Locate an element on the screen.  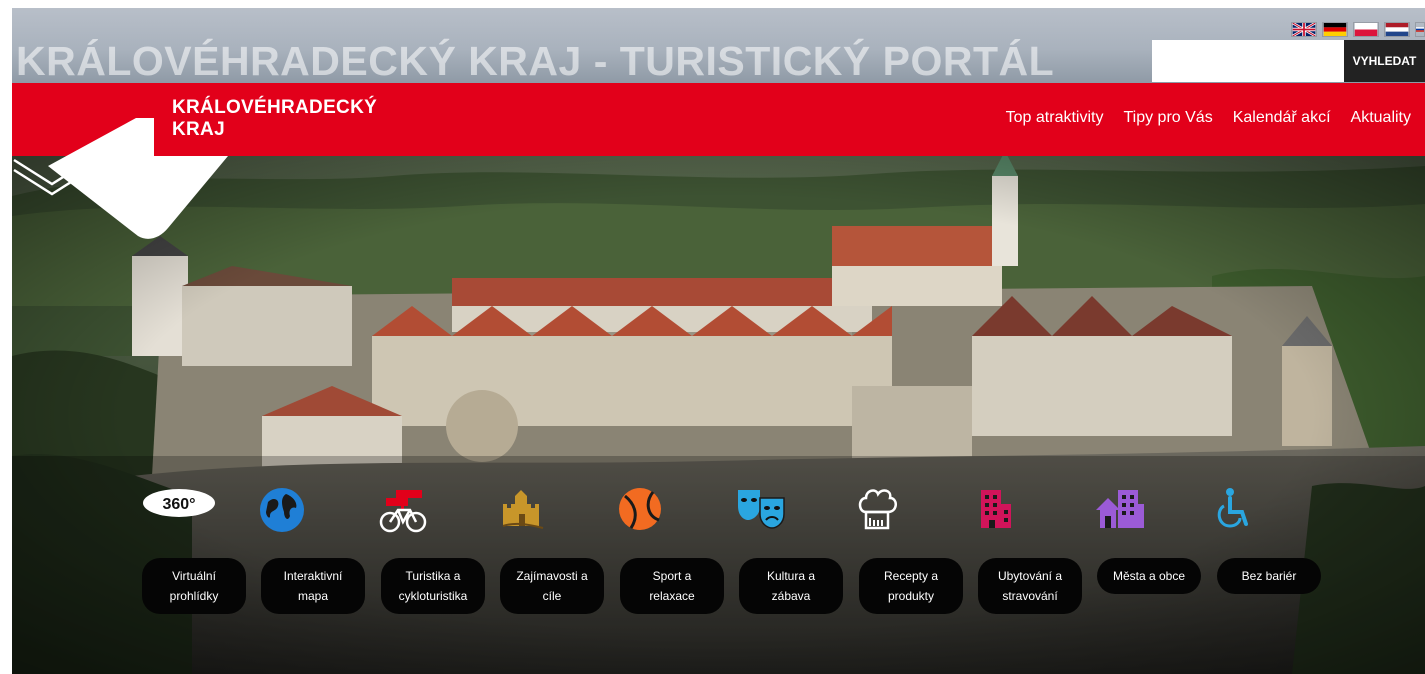
category-hiking-cycling: Turistika a cykloturistika is located at coordinates (433, 550).